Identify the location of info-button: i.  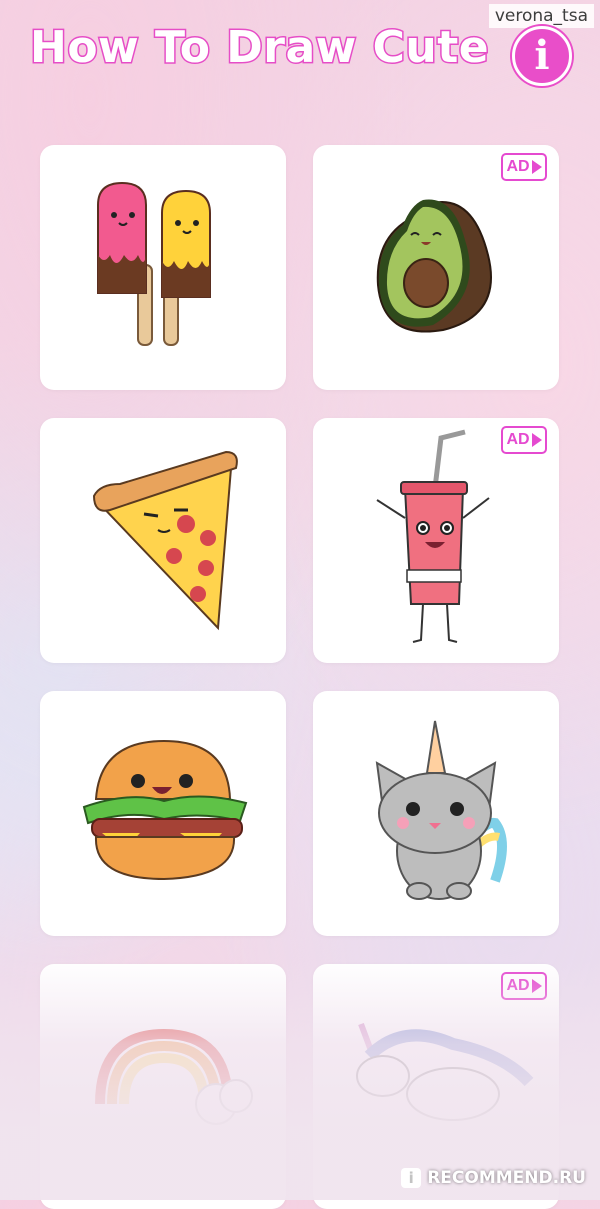
(542, 56).